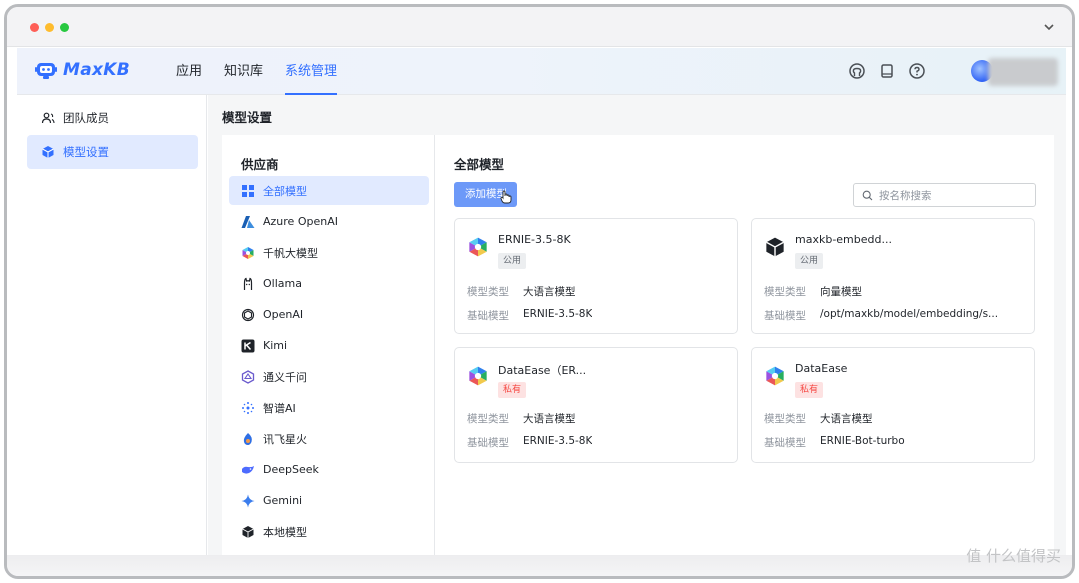 The image size is (1079, 583). Describe the element at coordinates (243, 71) in the screenshot. I see `nav-knowledge: 知识库` at that location.